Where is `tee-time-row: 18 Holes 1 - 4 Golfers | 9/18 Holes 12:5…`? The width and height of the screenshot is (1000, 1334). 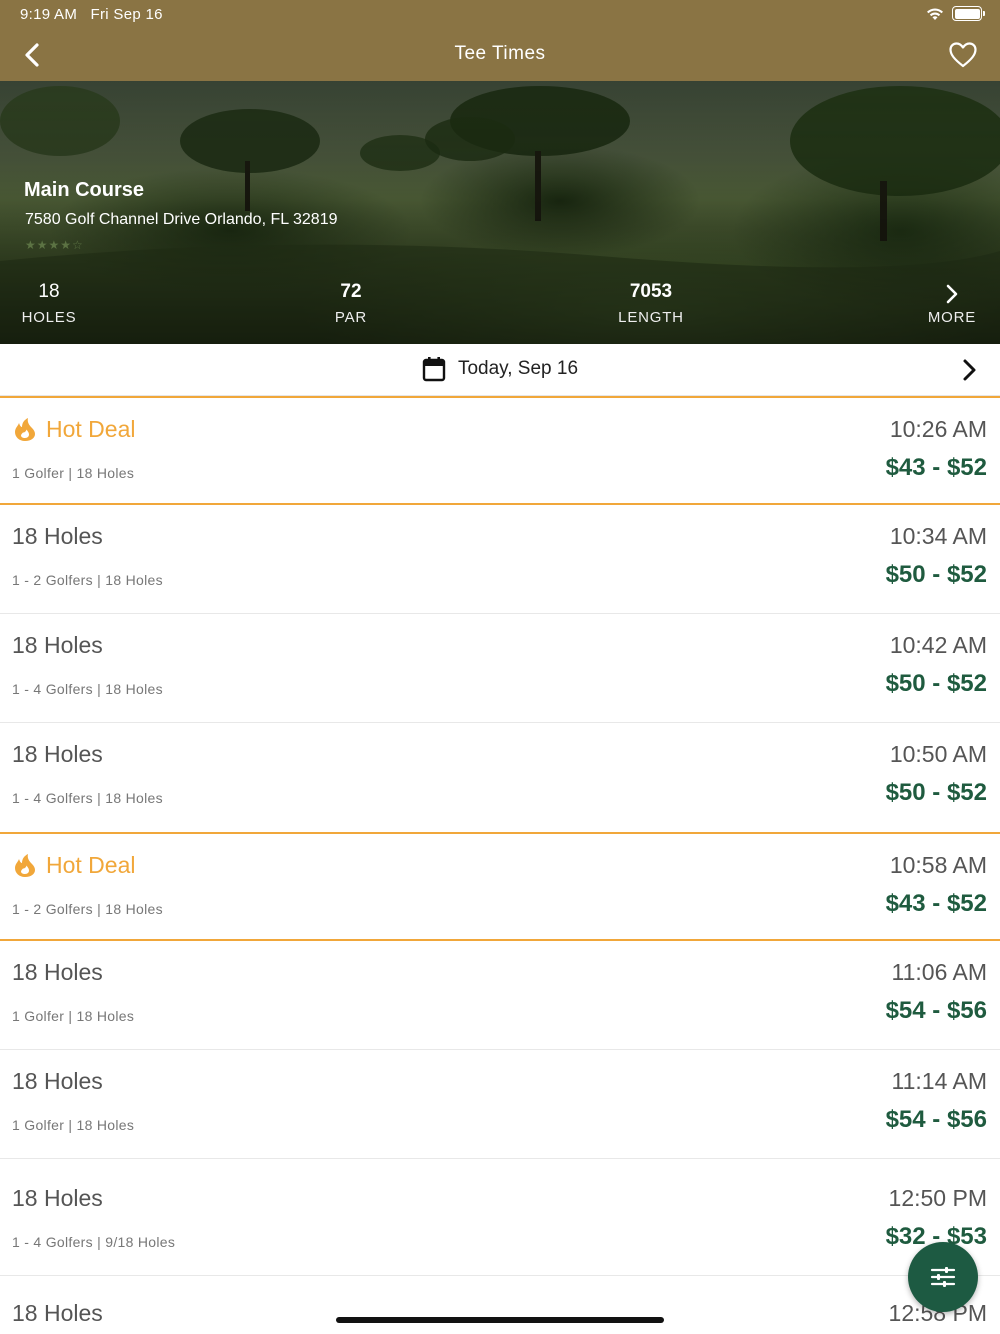 tee-time-row: 18 Holes 1 - 4 Golfers | 9/18 Holes 12:5… is located at coordinates (500, 1217).